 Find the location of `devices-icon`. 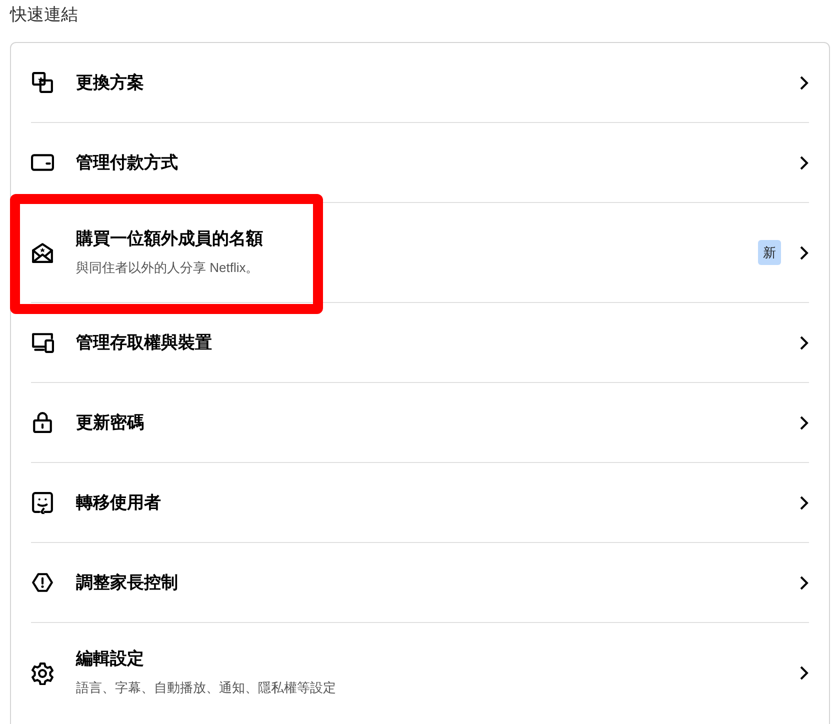

devices-icon is located at coordinates (42, 342).